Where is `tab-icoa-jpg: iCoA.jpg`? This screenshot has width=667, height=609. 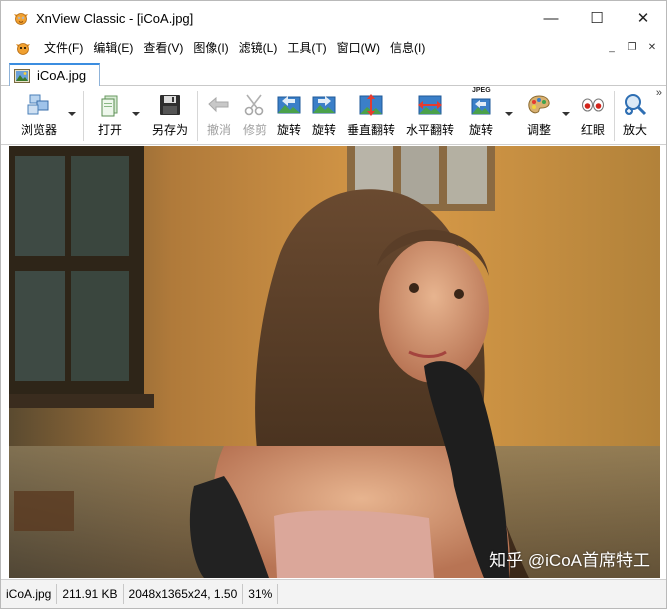
tab-icoa-jpg: iCoA.jpg is located at coordinates (54, 74).